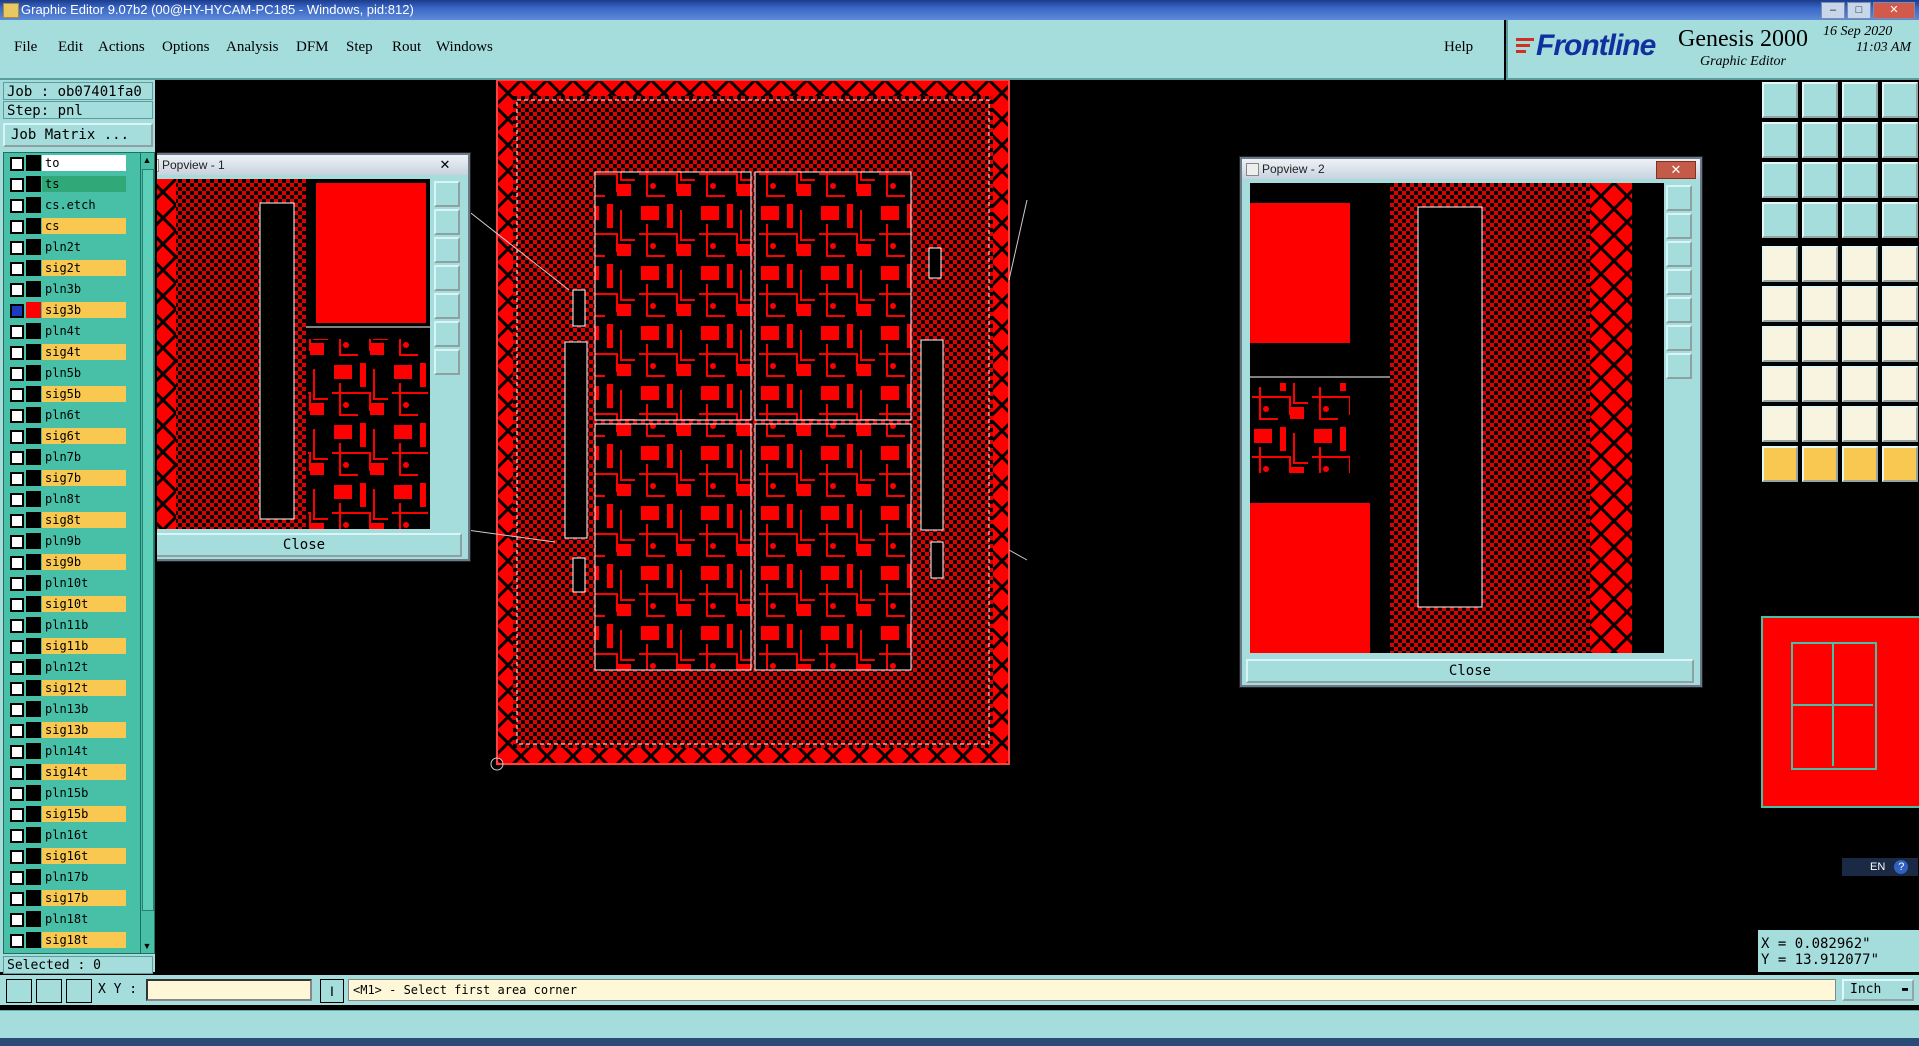 This screenshot has height=1046, width=1919. What do you see at coordinates (1900, 220) in the screenshot?
I see `tool-16-icon` at bounding box center [1900, 220].